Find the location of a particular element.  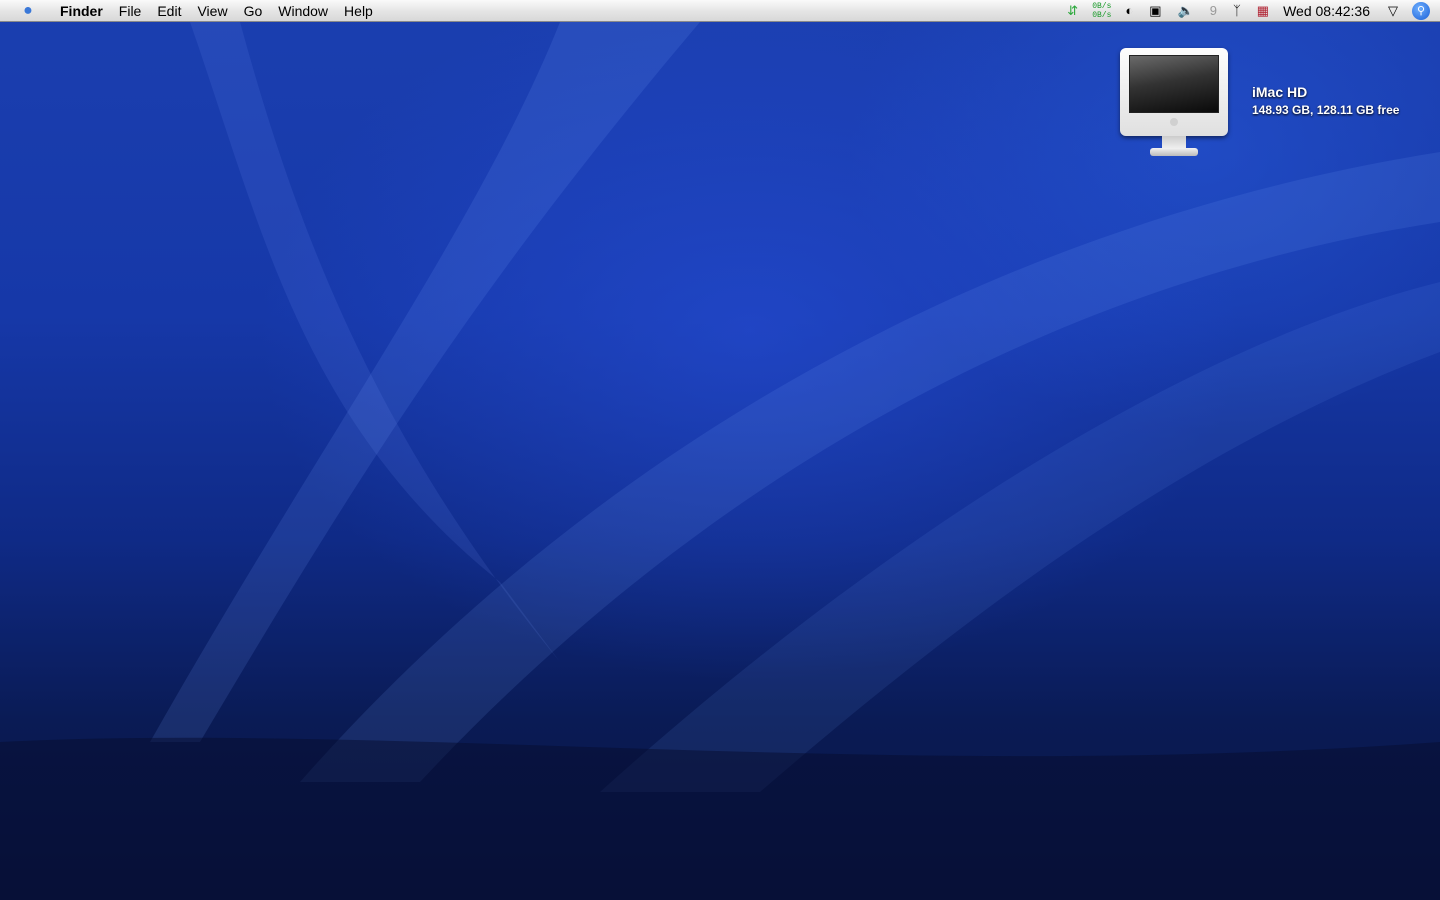

menu-file: File is located at coordinates (130, 11).